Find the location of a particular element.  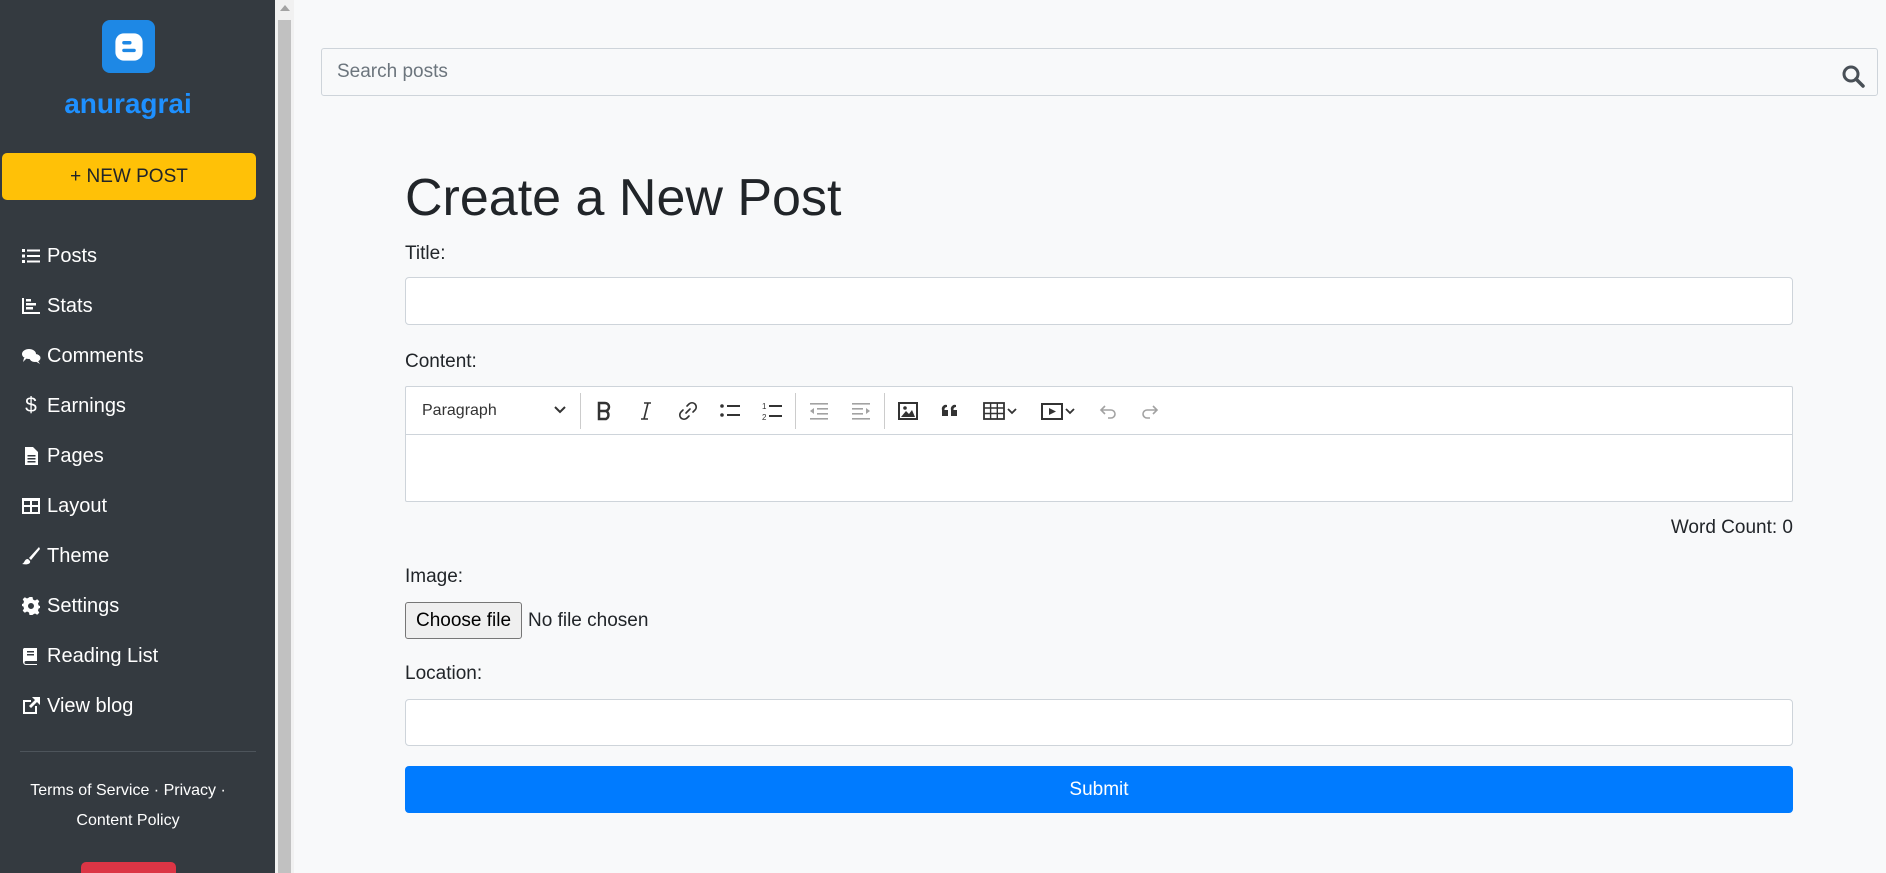

chart-icon is located at coordinates (31, 306).